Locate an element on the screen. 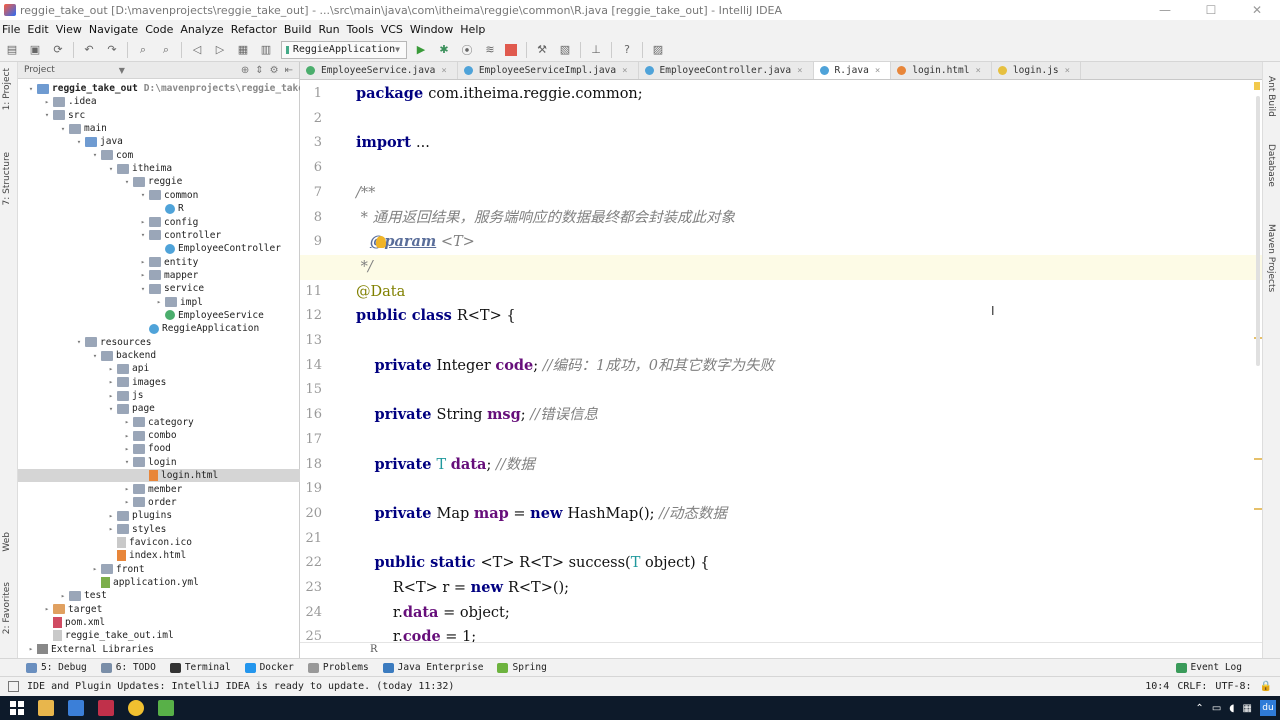  network-icon: ▭ is located at coordinates (1216, 708).